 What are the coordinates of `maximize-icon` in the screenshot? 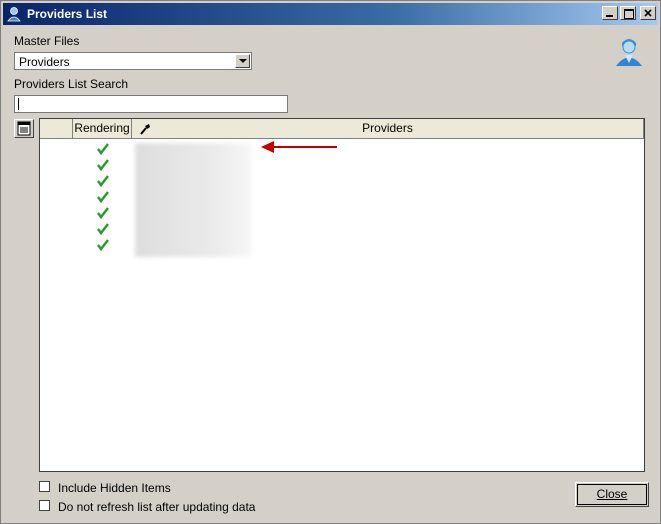 It's located at (629, 14).